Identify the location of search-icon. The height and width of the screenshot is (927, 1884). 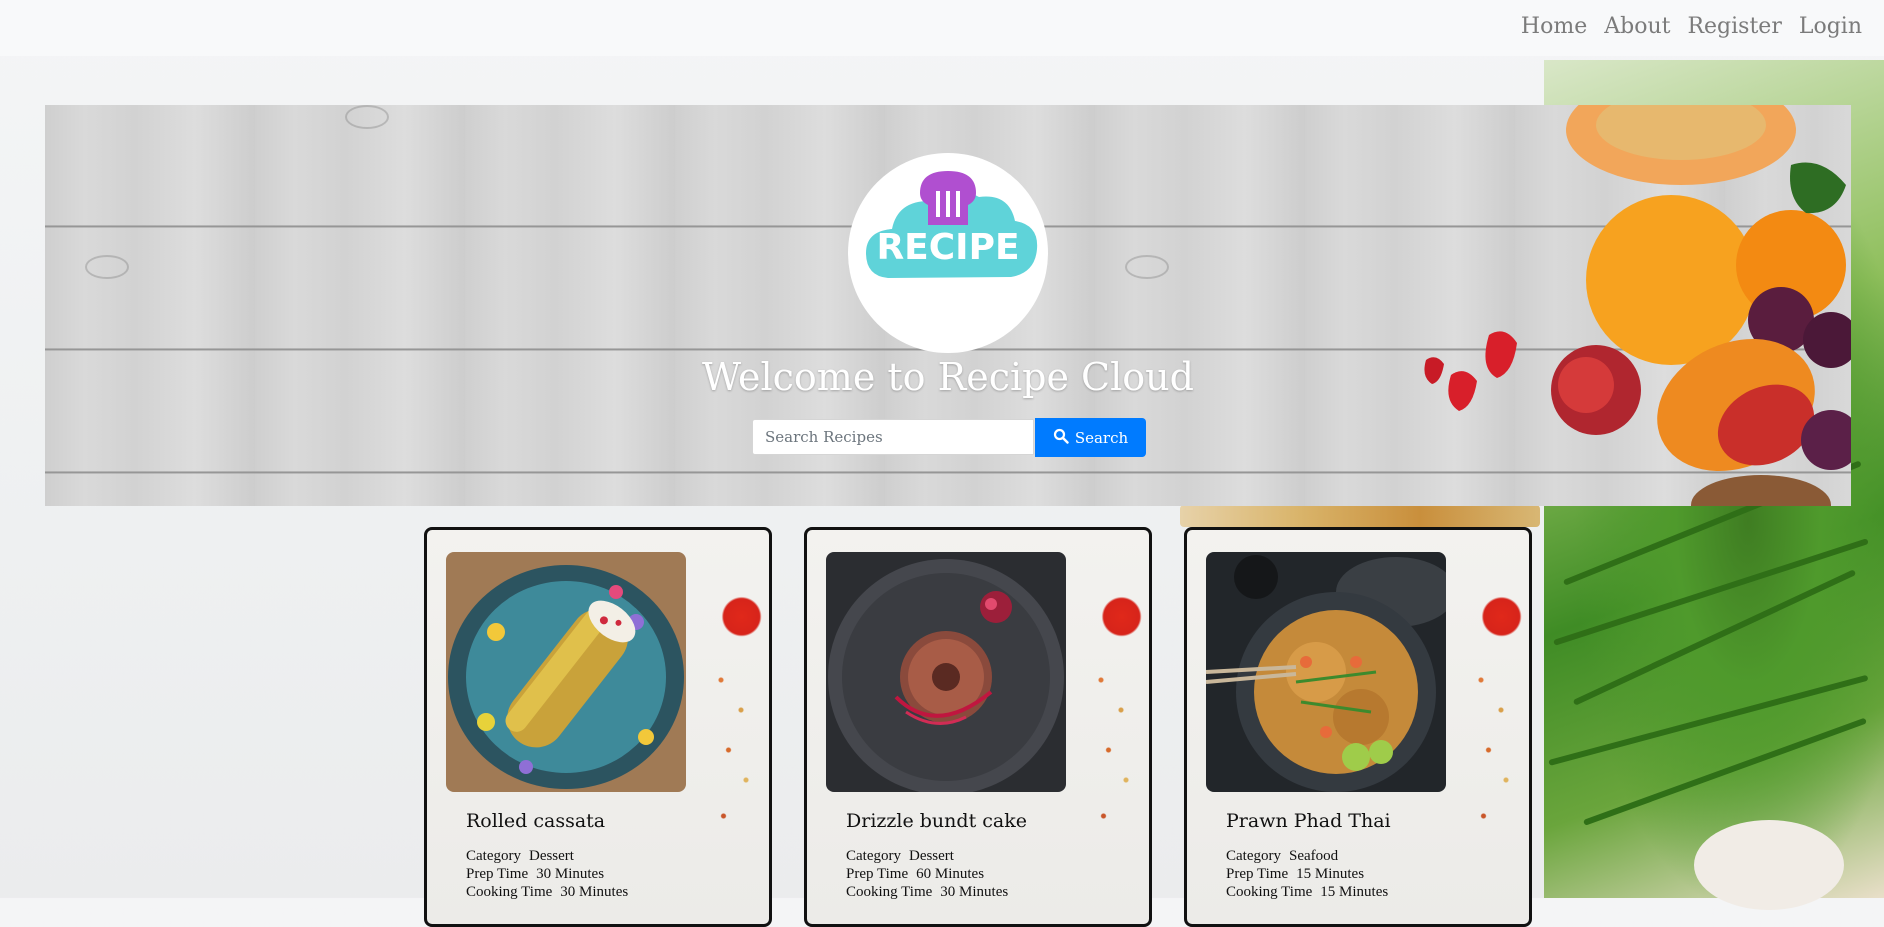
(1061, 438).